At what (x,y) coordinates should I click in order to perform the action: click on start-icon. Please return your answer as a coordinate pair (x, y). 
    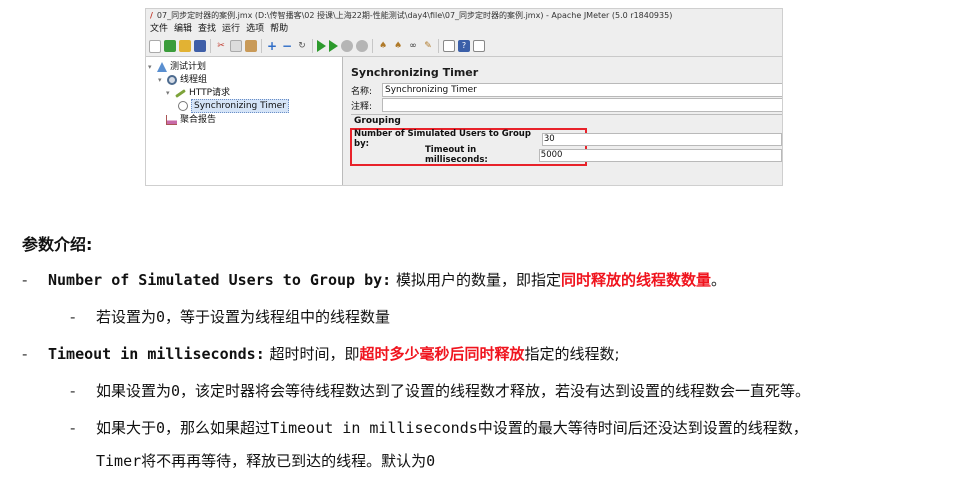
    Looking at the image, I should click on (321, 46).